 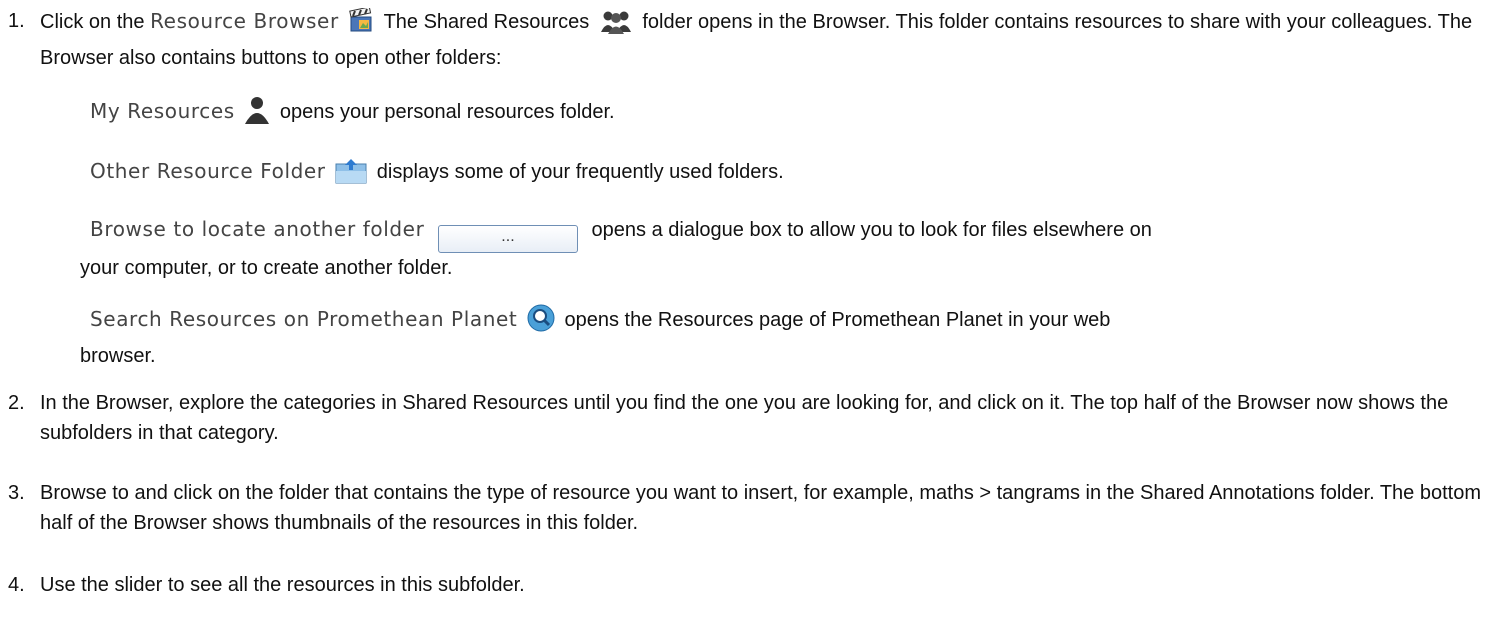 I want to click on step-number: 3., so click(x=16, y=493).